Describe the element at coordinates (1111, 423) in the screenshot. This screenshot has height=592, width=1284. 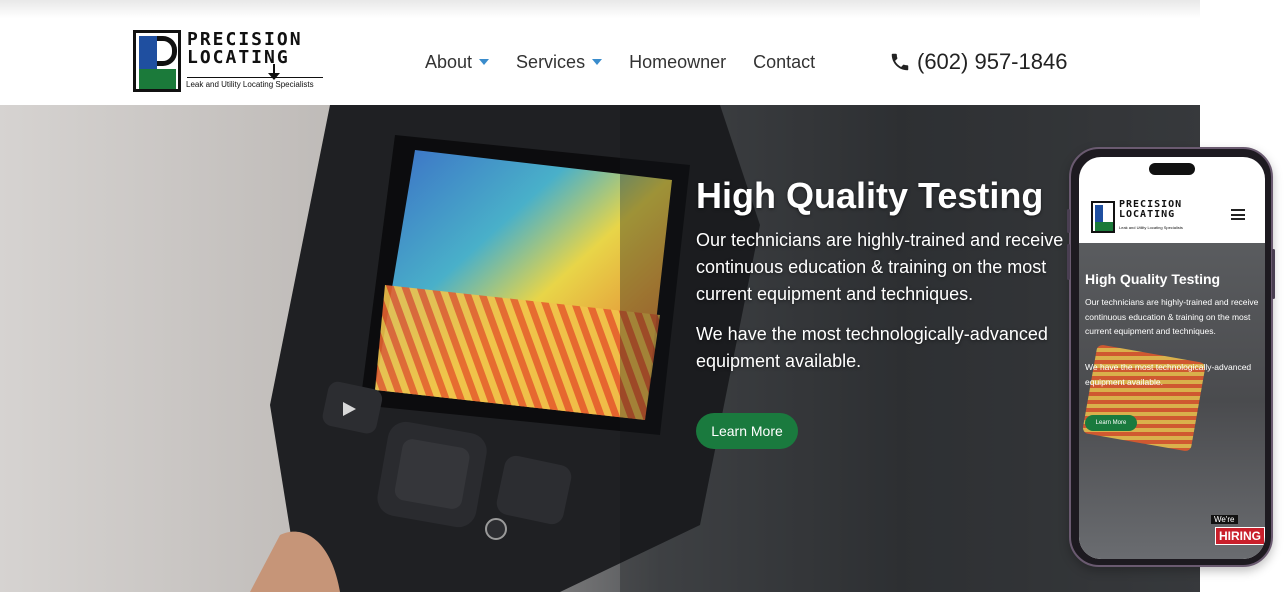
I see `mobile-learn-more-button: Learn More` at that location.